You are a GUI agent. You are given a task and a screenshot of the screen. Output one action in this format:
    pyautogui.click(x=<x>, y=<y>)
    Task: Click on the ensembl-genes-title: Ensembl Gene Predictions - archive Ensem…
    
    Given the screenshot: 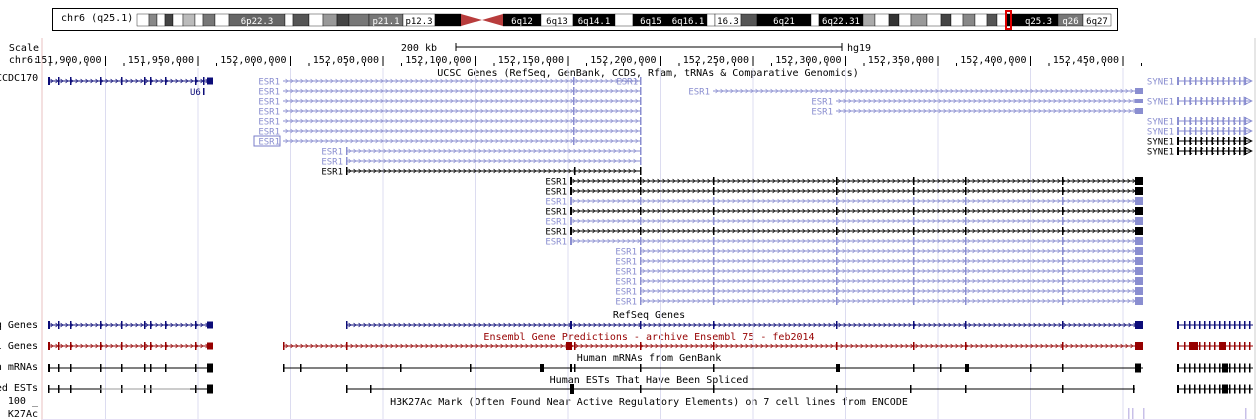 What is the action you would take?
    pyautogui.click(x=648, y=337)
    